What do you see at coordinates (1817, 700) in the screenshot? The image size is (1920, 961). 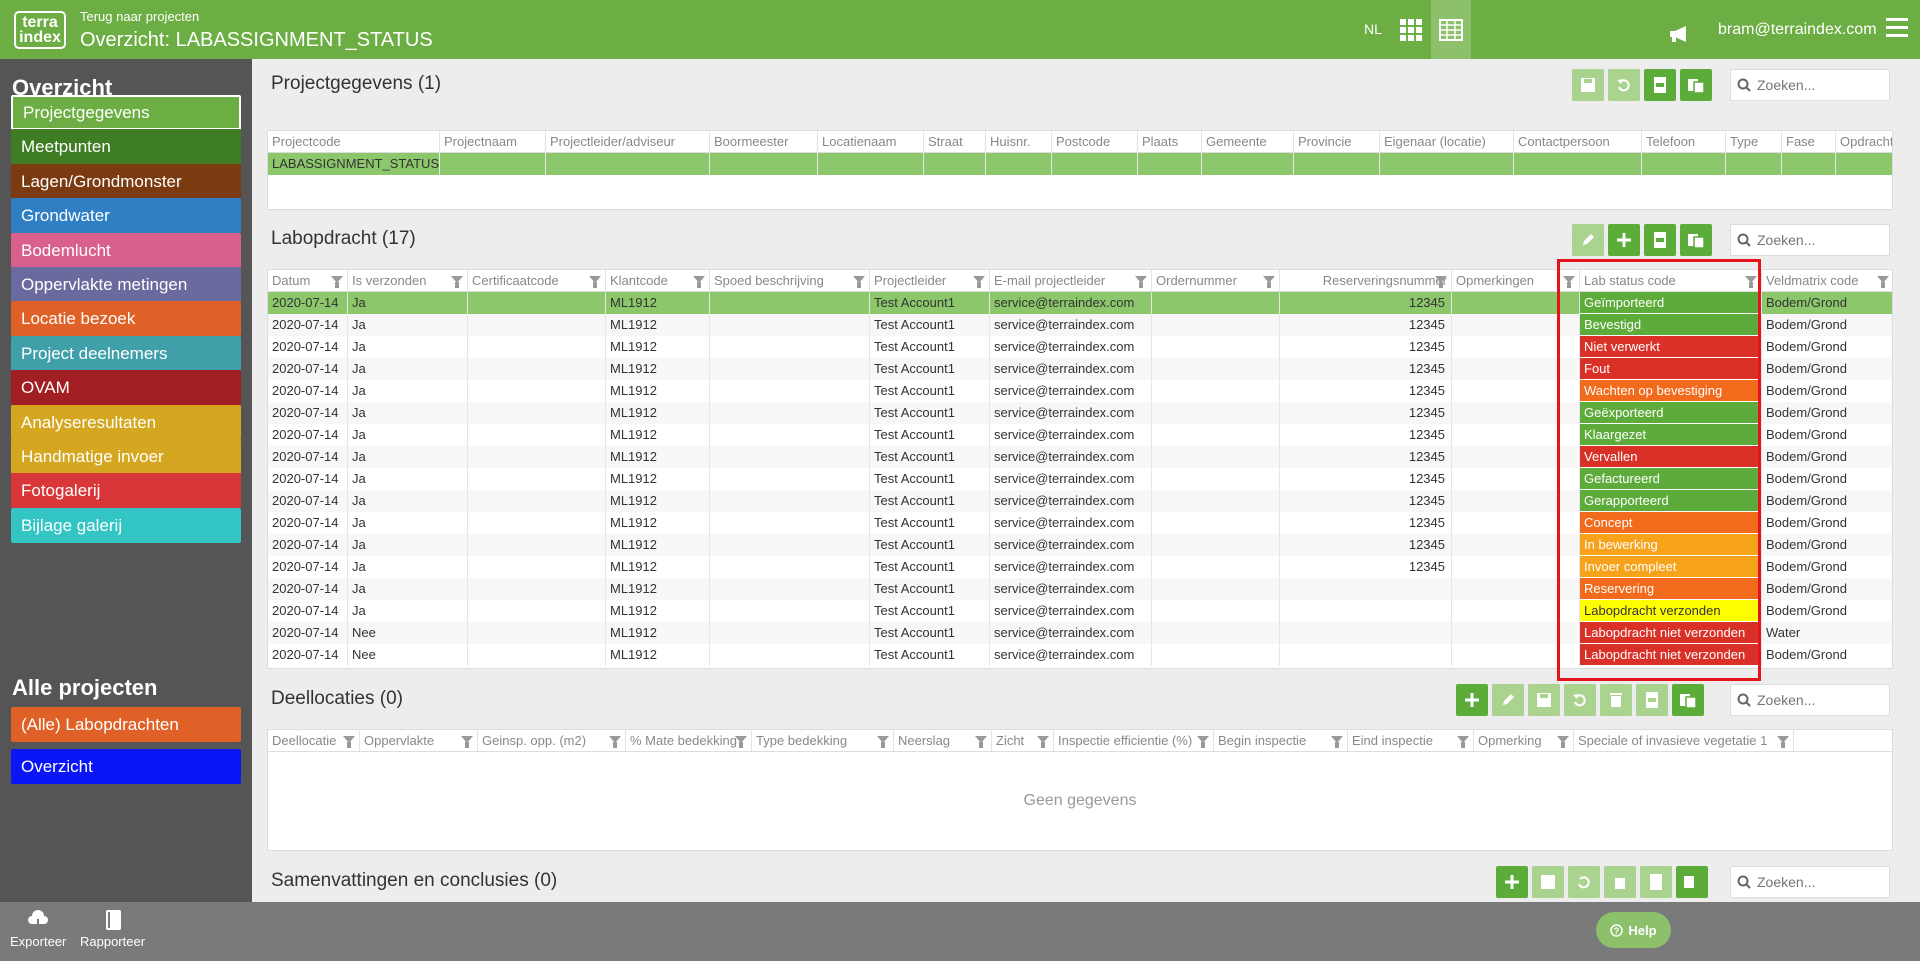 I see `deel-search-input` at bounding box center [1817, 700].